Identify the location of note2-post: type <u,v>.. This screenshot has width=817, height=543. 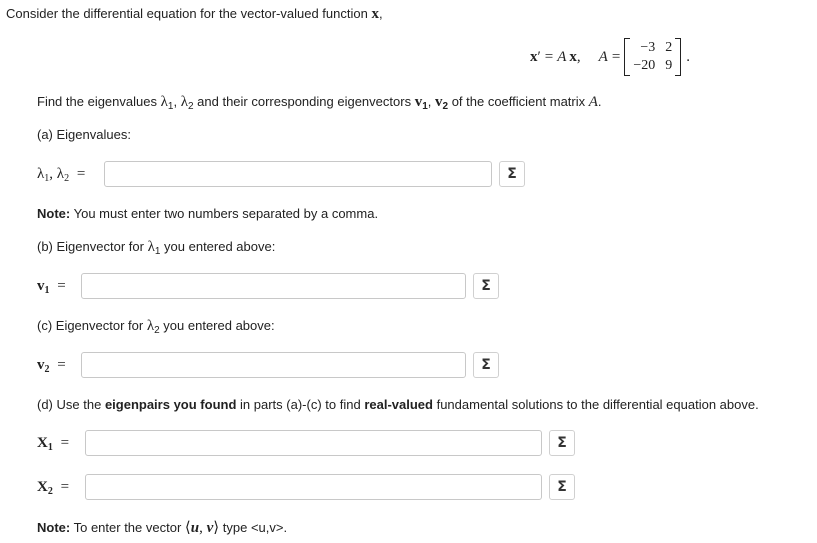
(255, 527).